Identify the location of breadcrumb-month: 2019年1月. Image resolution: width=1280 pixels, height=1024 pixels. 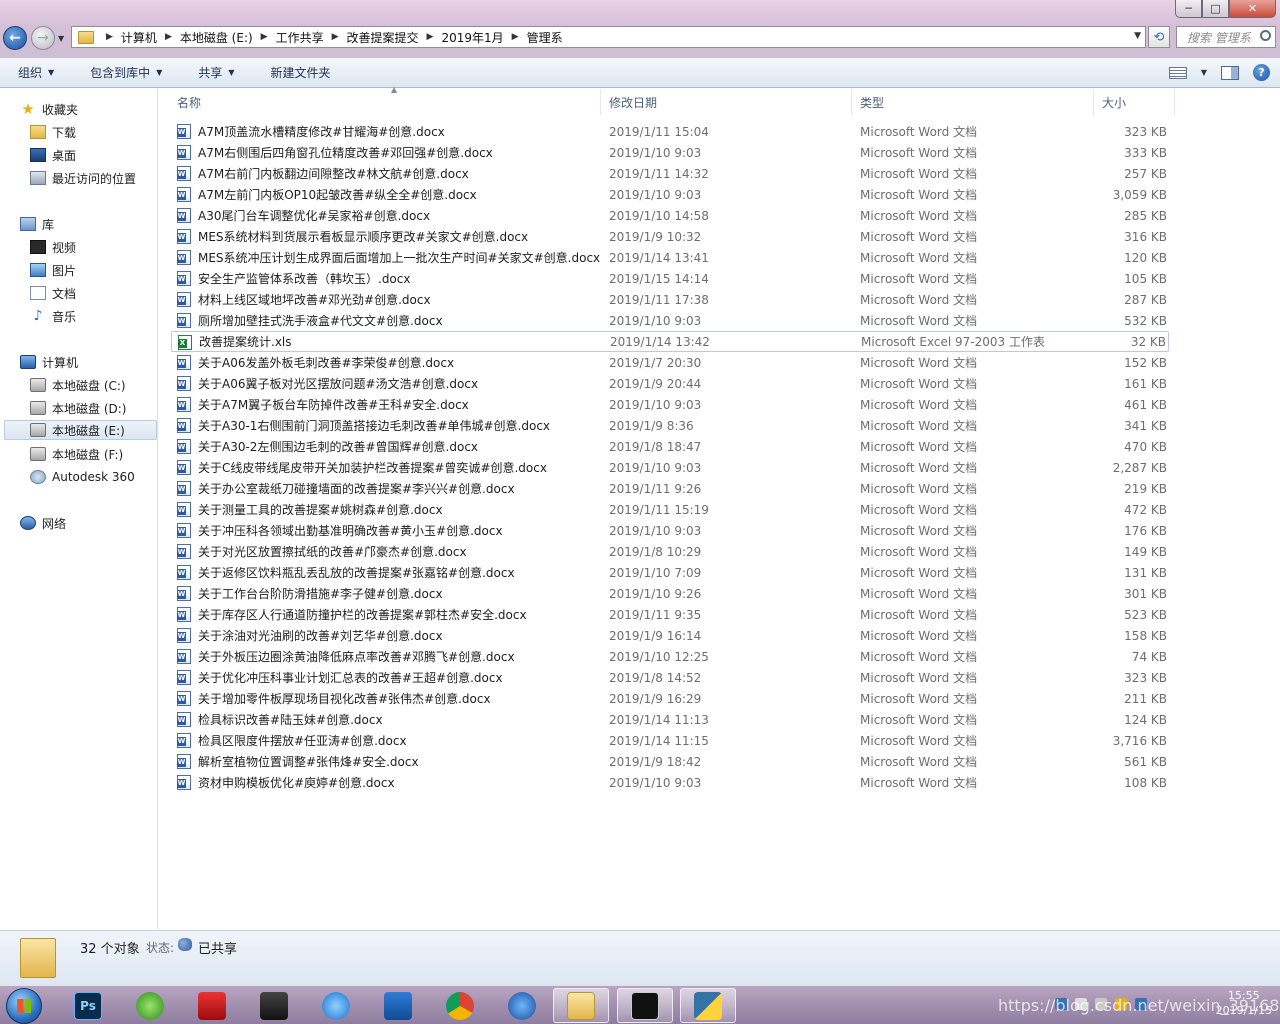
(472, 37).